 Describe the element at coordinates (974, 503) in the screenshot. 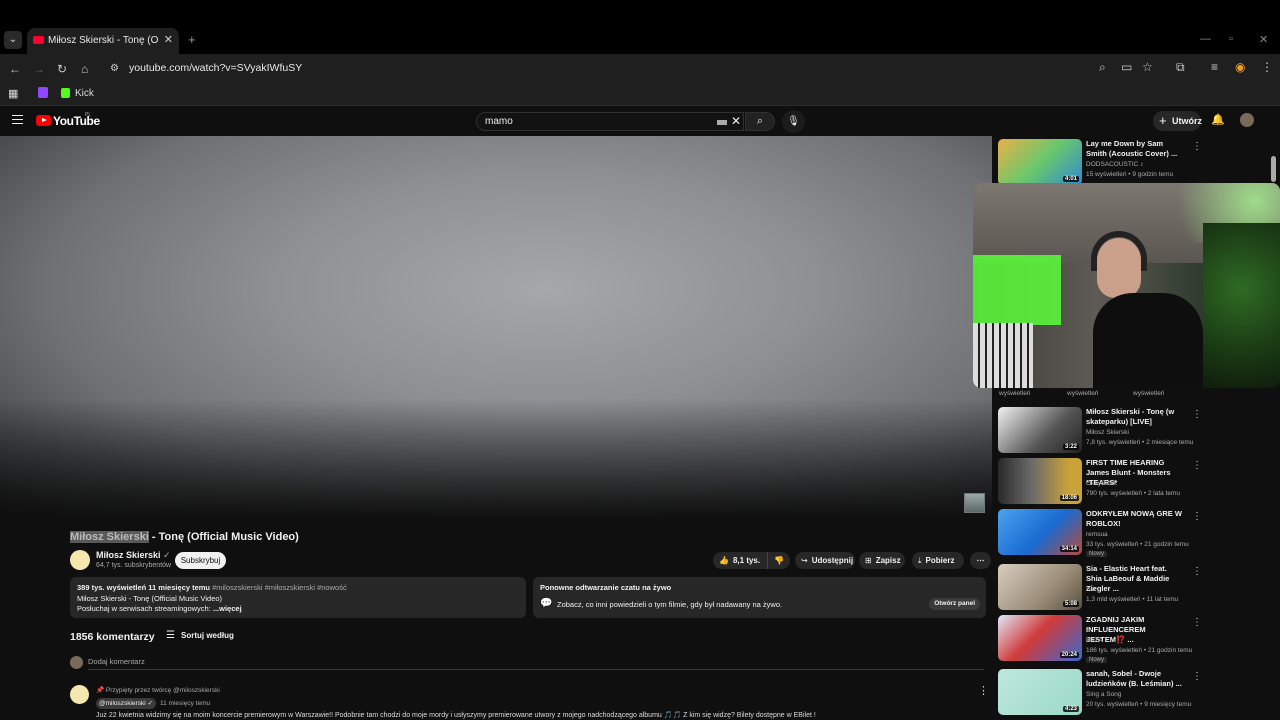

I see `video-end-thumbnail` at that location.